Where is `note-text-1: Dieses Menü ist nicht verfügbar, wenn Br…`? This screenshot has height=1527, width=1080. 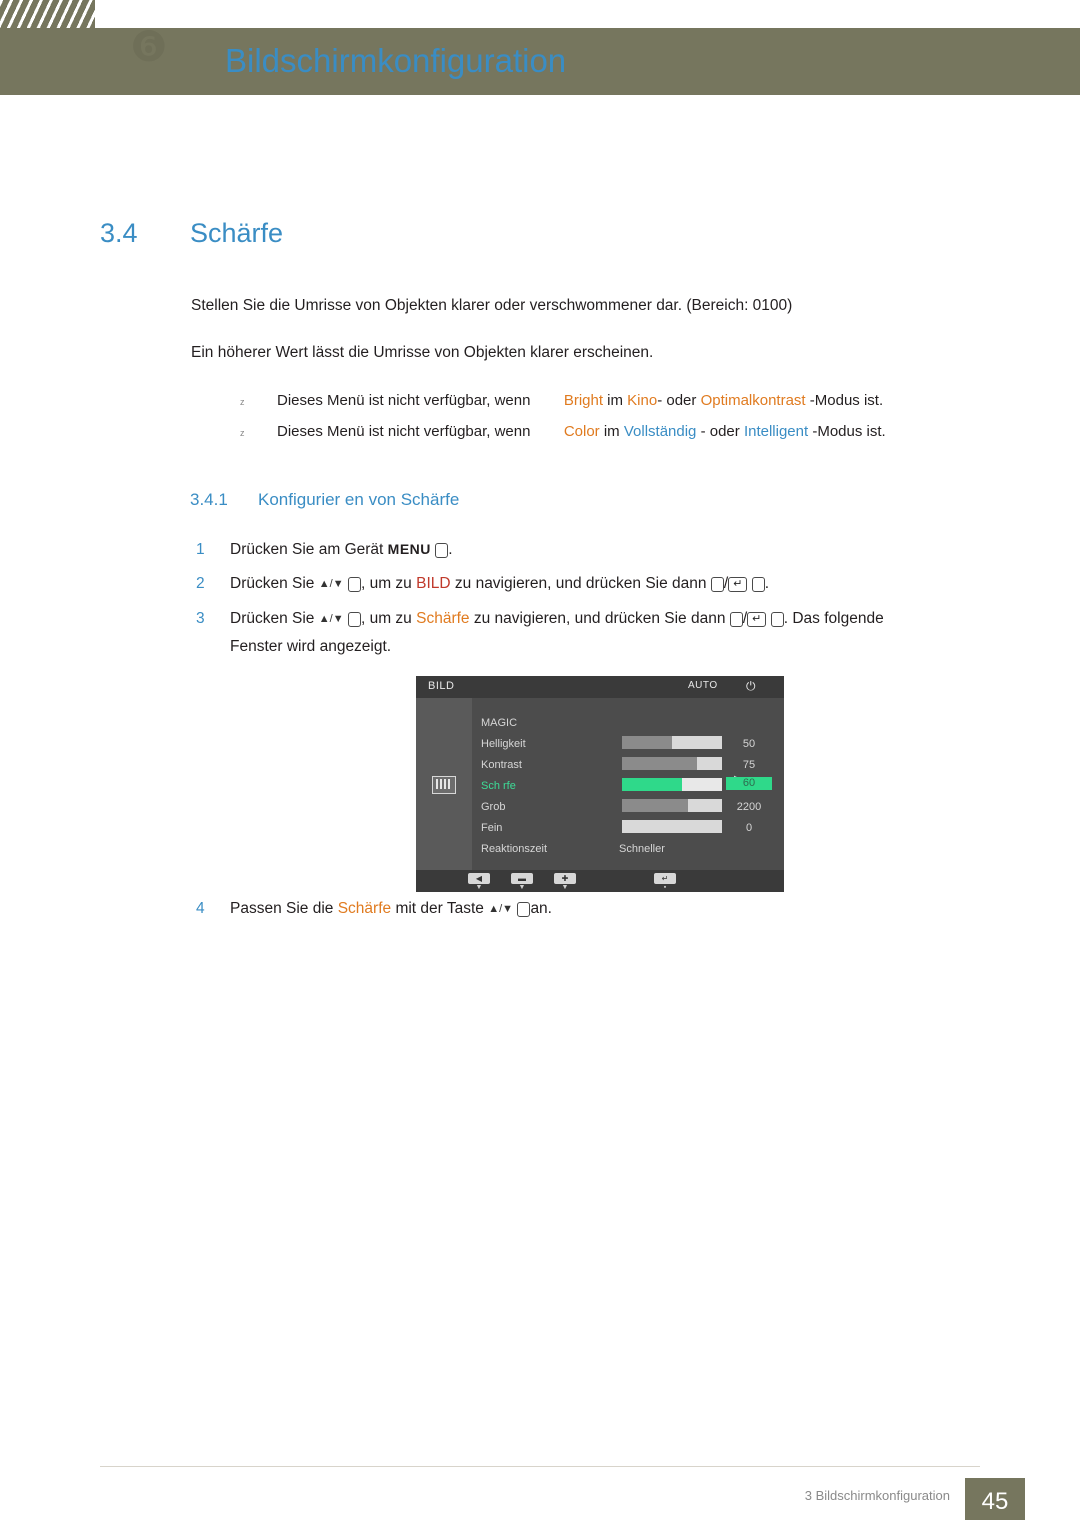 note-text-1: Dieses Menü ist nicht verfügbar, wenn Br… is located at coordinates (580, 400).